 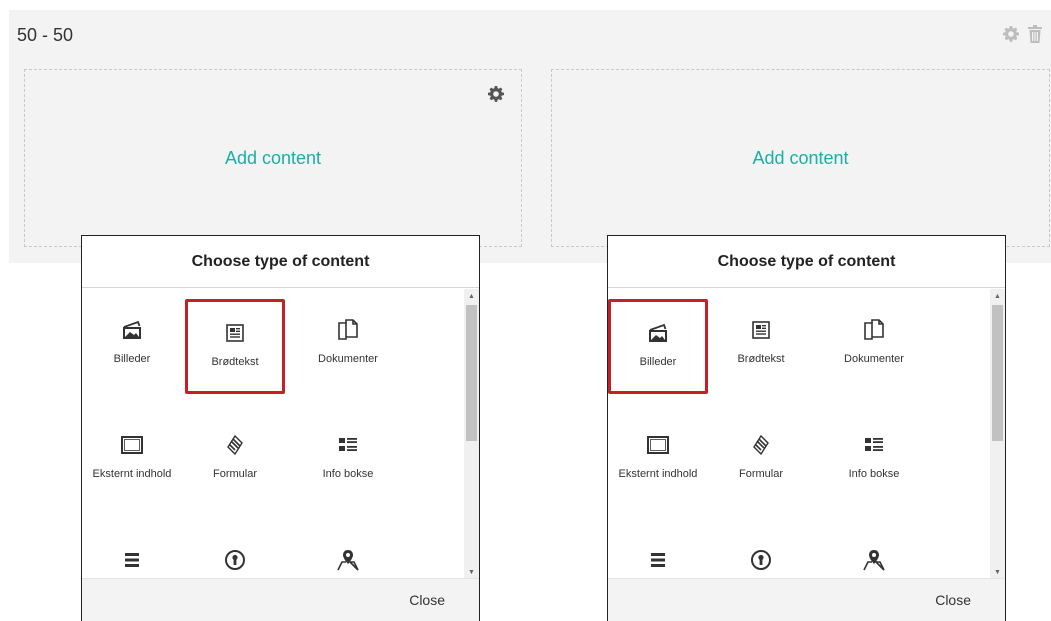 I want to click on column-left: Add content, so click(x=273, y=158).